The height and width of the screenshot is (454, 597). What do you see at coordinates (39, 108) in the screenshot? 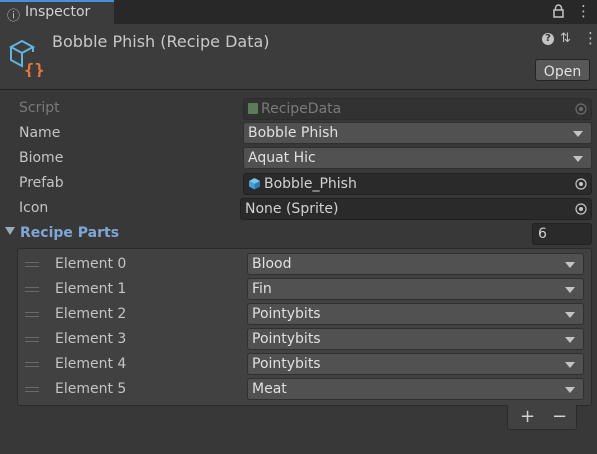
I see `script-label: Script` at bounding box center [39, 108].